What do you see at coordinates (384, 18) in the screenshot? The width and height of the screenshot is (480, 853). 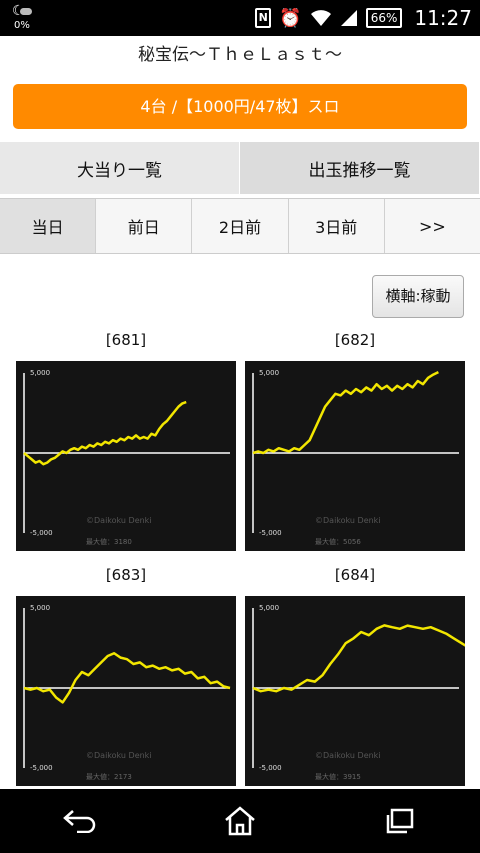 I see `battery-indicator: 66%` at bounding box center [384, 18].